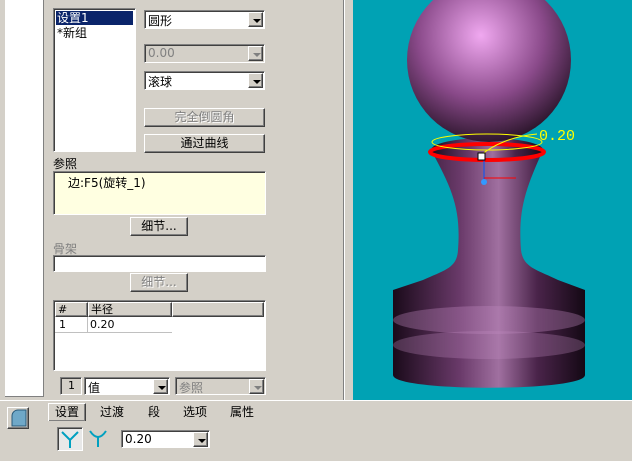  I want to click on table-row: 1 0.20, so click(113, 325).